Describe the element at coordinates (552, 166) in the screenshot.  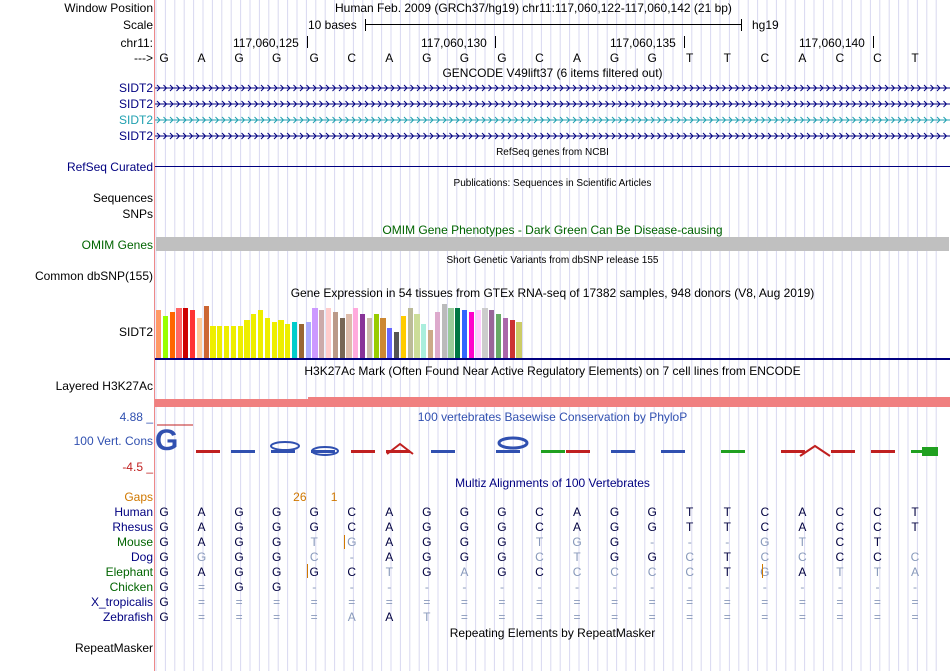
I see `refseq-gene-line` at that location.